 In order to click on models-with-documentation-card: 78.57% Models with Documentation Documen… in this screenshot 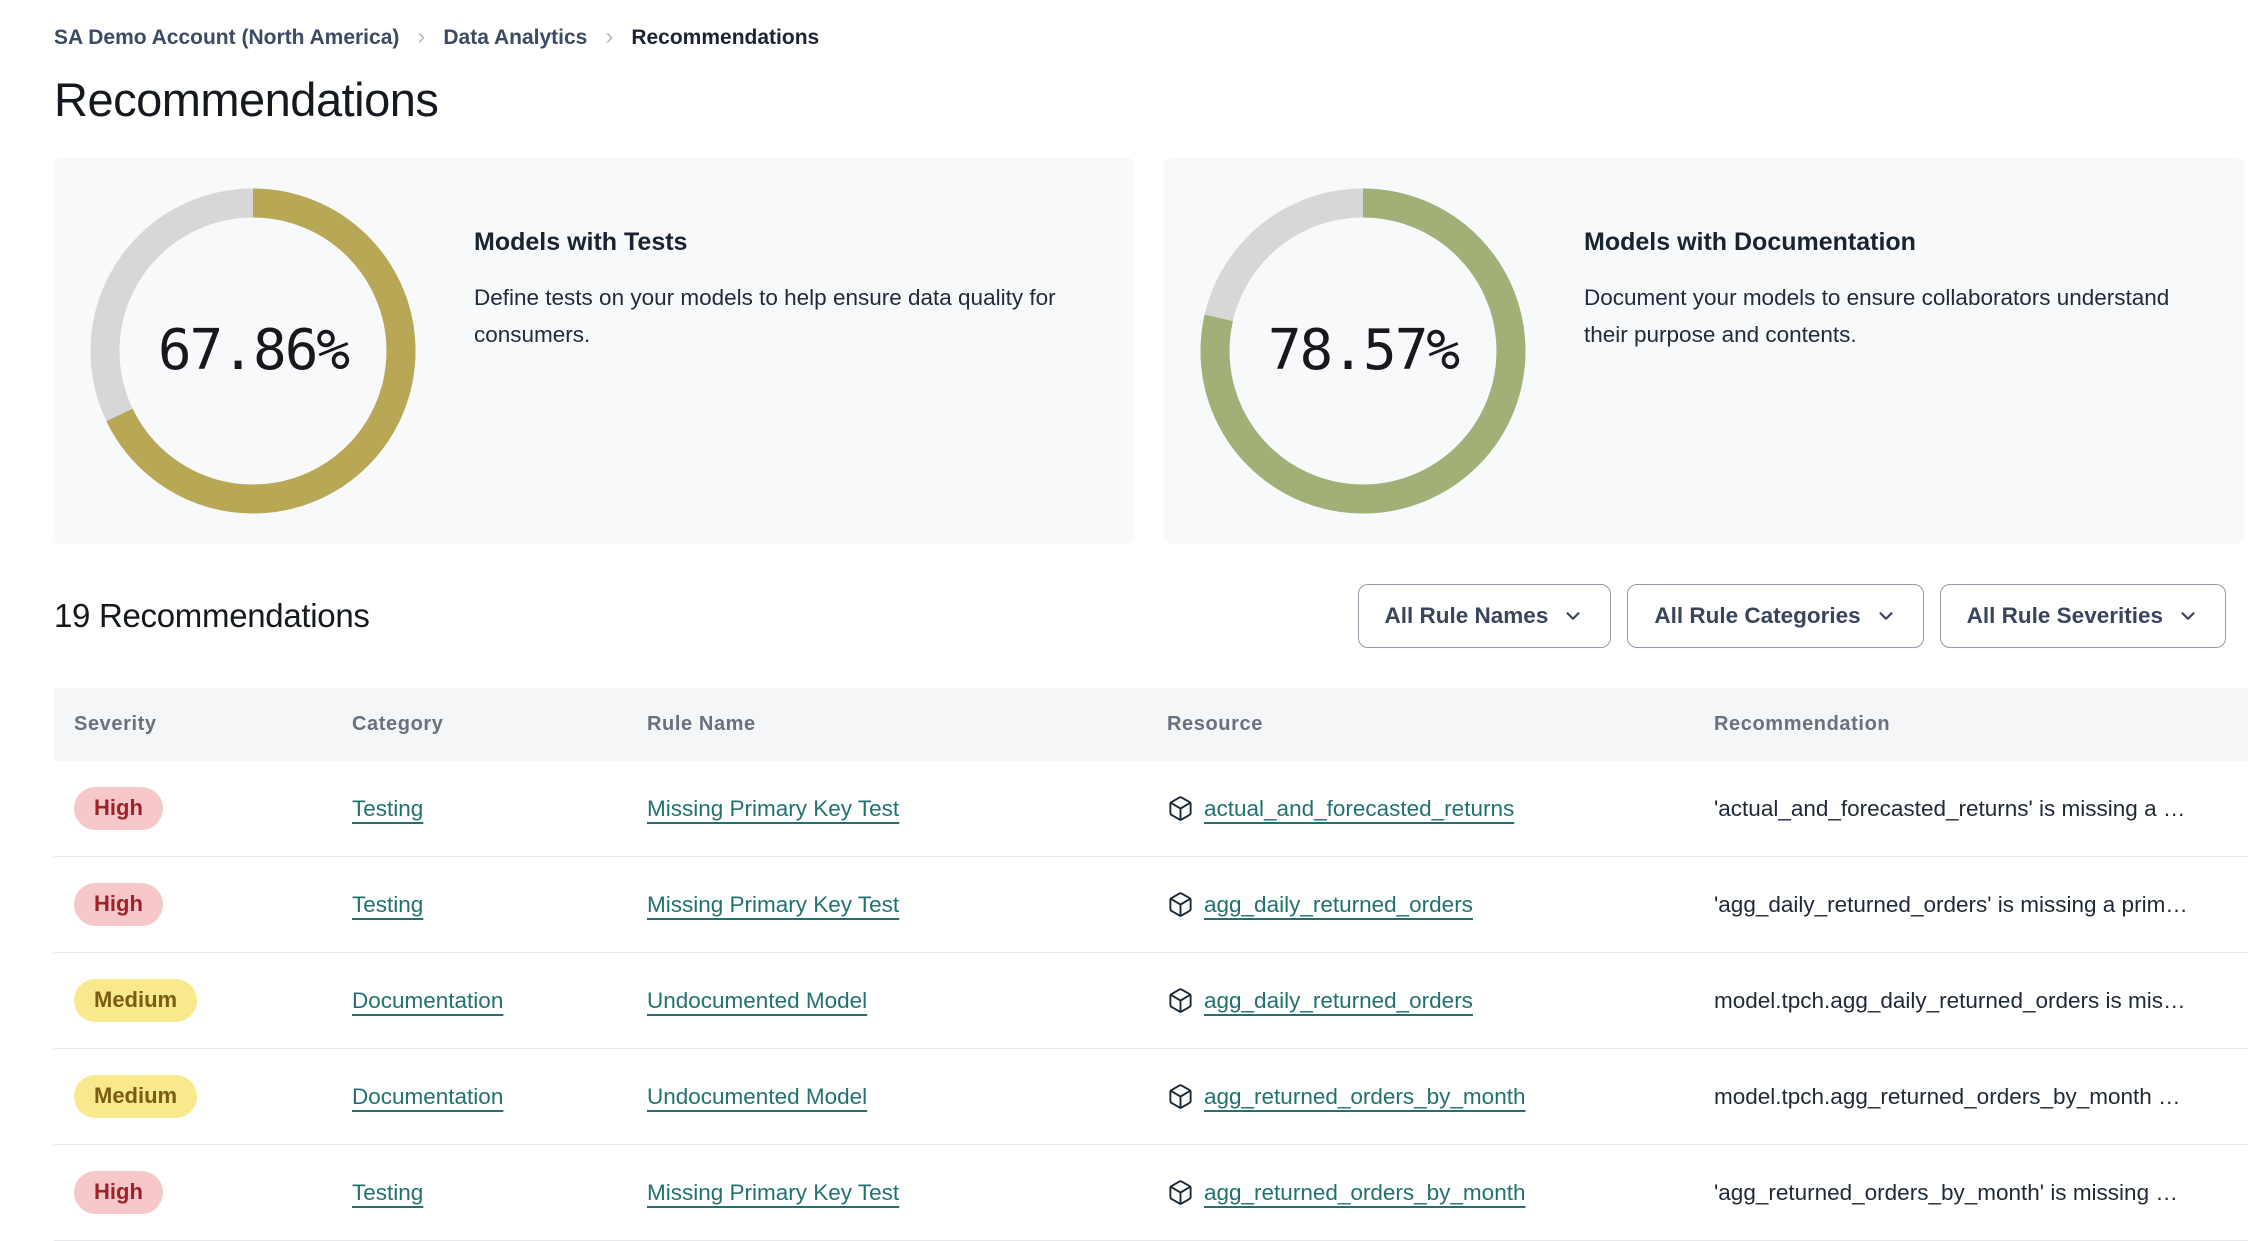, I will do `click(1704, 350)`.